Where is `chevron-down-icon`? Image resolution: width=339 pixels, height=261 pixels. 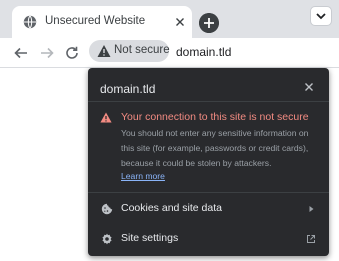 chevron-down-icon is located at coordinates (321, 16).